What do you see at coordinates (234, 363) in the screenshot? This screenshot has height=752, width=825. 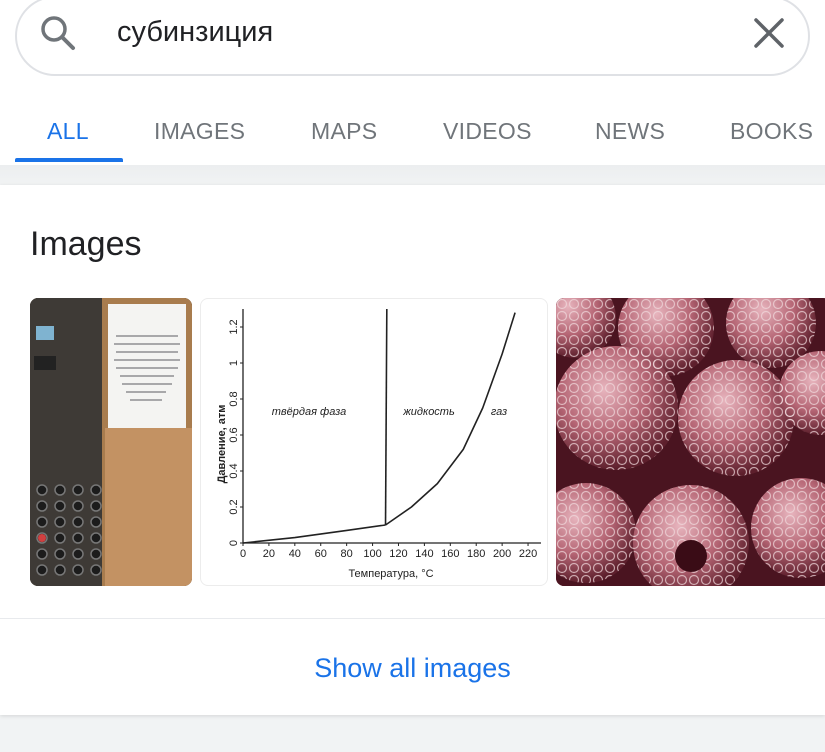 I see `y-tick-label: 1` at bounding box center [234, 363].